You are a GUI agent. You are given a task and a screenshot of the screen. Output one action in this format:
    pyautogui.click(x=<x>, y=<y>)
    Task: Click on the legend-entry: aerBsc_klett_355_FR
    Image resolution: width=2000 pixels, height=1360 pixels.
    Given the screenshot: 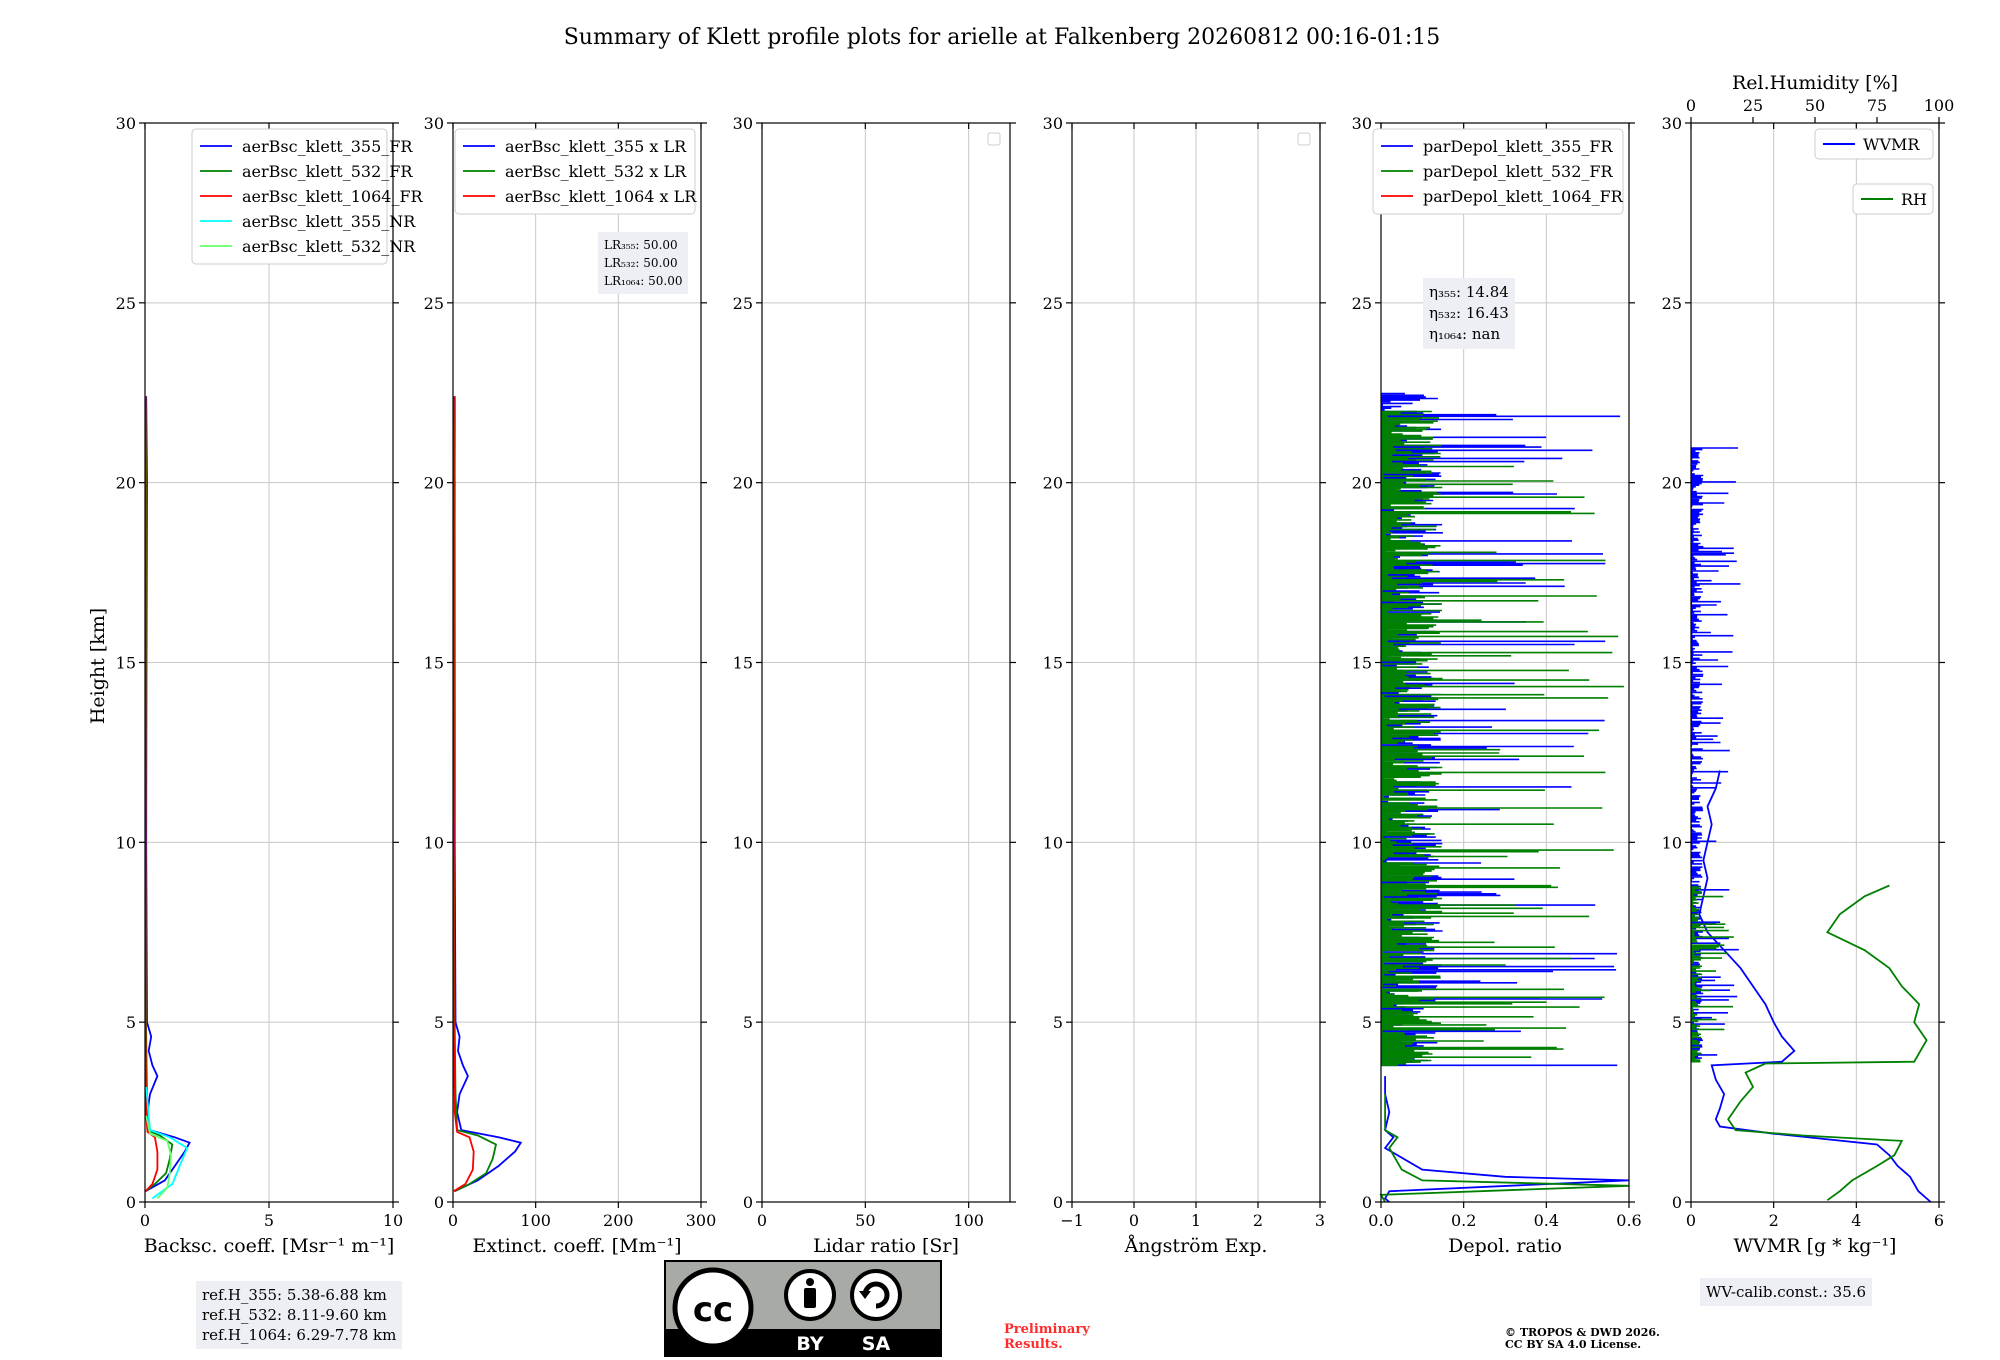 What is the action you would take?
    pyautogui.click(x=327, y=146)
    